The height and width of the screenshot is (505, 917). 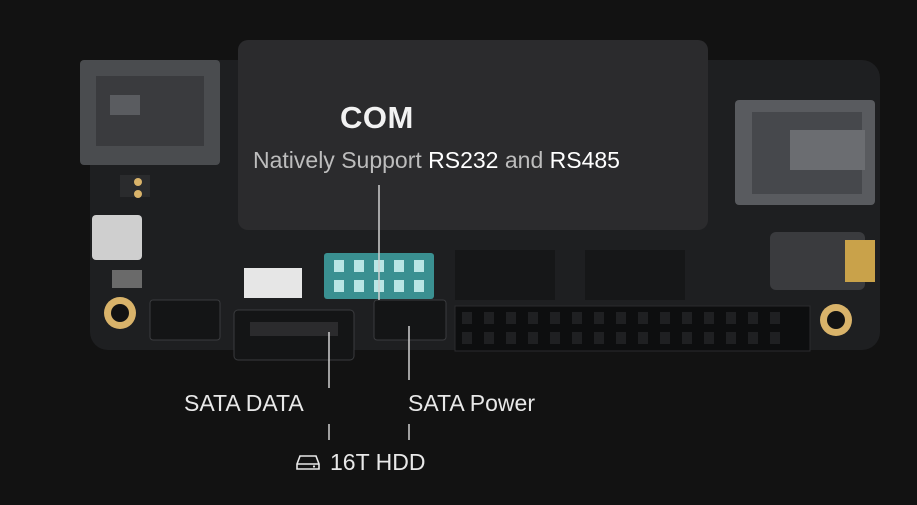 What do you see at coordinates (378, 462) in the screenshot?
I see `hdd-label: 16T HDD` at bounding box center [378, 462].